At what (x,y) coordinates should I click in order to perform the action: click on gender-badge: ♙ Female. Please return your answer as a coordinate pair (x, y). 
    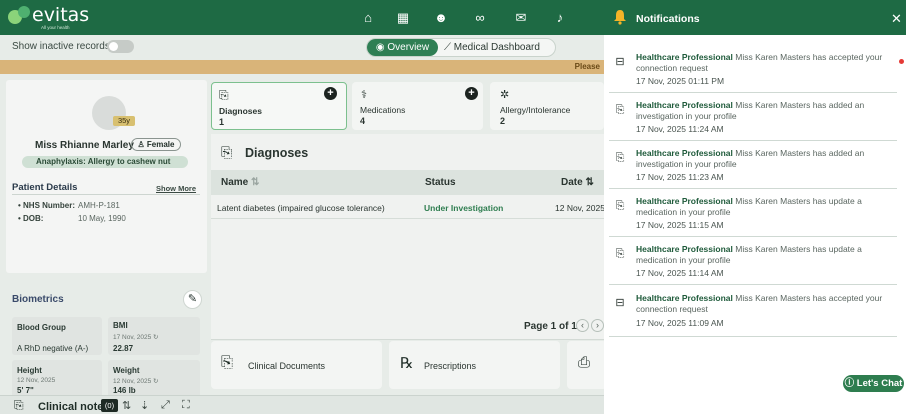
    Looking at the image, I should click on (156, 144).